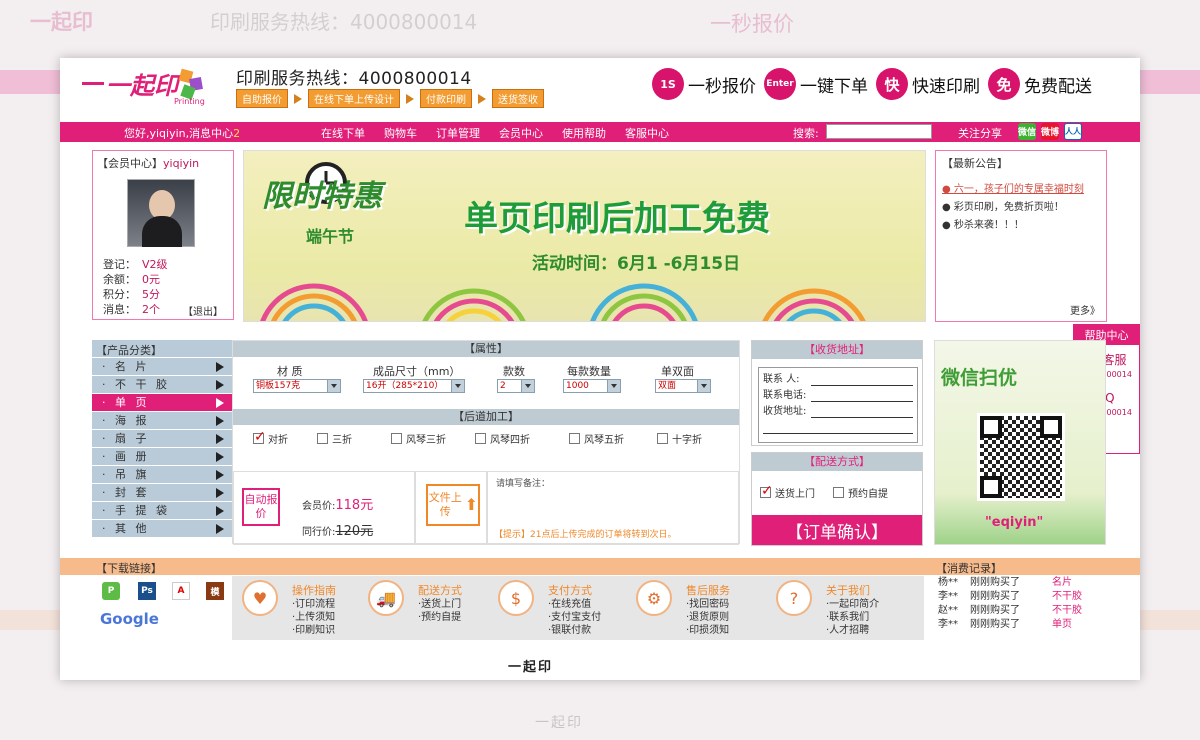 The height and width of the screenshot is (740, 1200). What do you see at coordinates (446, 98) in the screenshot?
I see `step-pay-print: 付款印刷` at bounding box center [446, 98].